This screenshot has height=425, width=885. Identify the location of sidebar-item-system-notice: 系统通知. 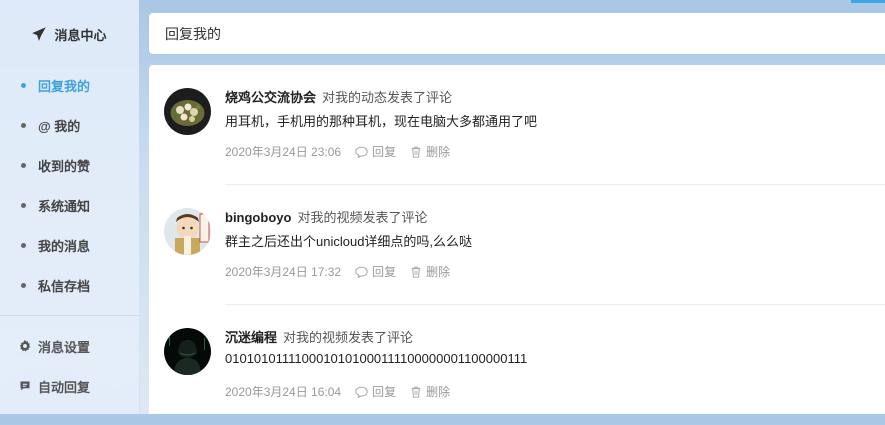
(69, 205).